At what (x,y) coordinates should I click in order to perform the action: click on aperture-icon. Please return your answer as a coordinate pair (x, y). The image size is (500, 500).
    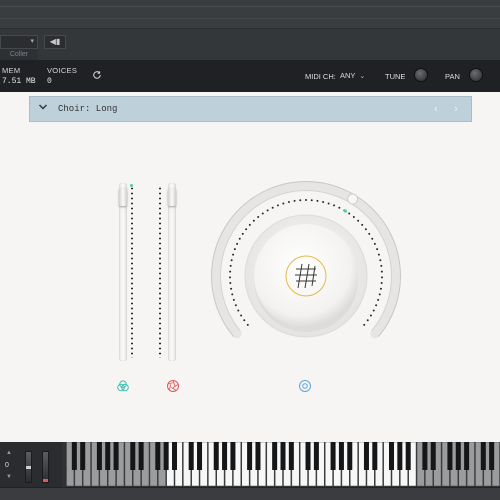
    Looking at the image, I should click on (173, 386).